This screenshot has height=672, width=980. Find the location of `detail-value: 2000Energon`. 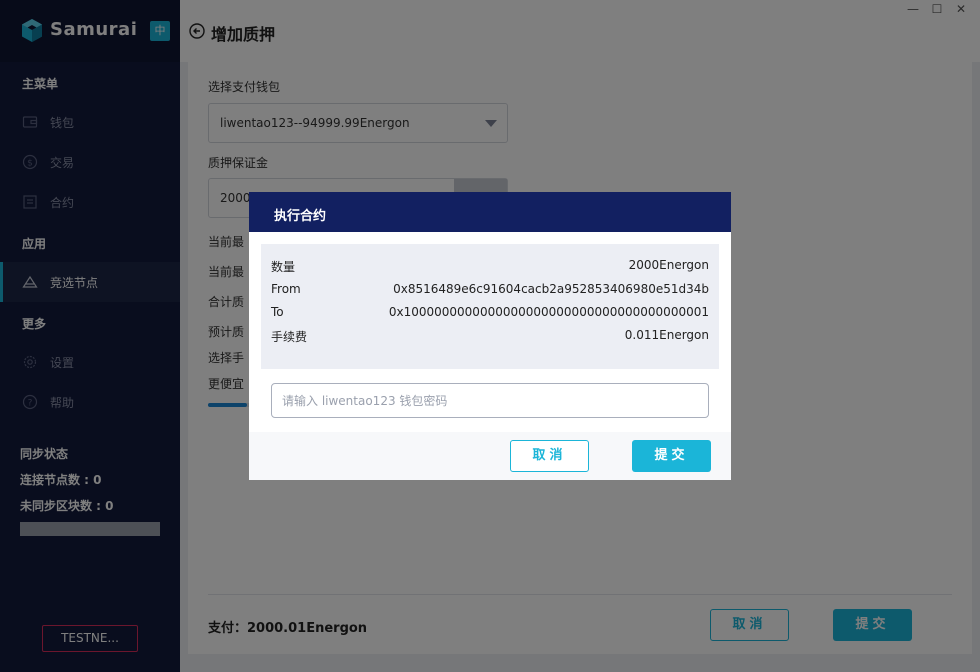

detail-value: 2000Energon is located at coordinates (668, 265).